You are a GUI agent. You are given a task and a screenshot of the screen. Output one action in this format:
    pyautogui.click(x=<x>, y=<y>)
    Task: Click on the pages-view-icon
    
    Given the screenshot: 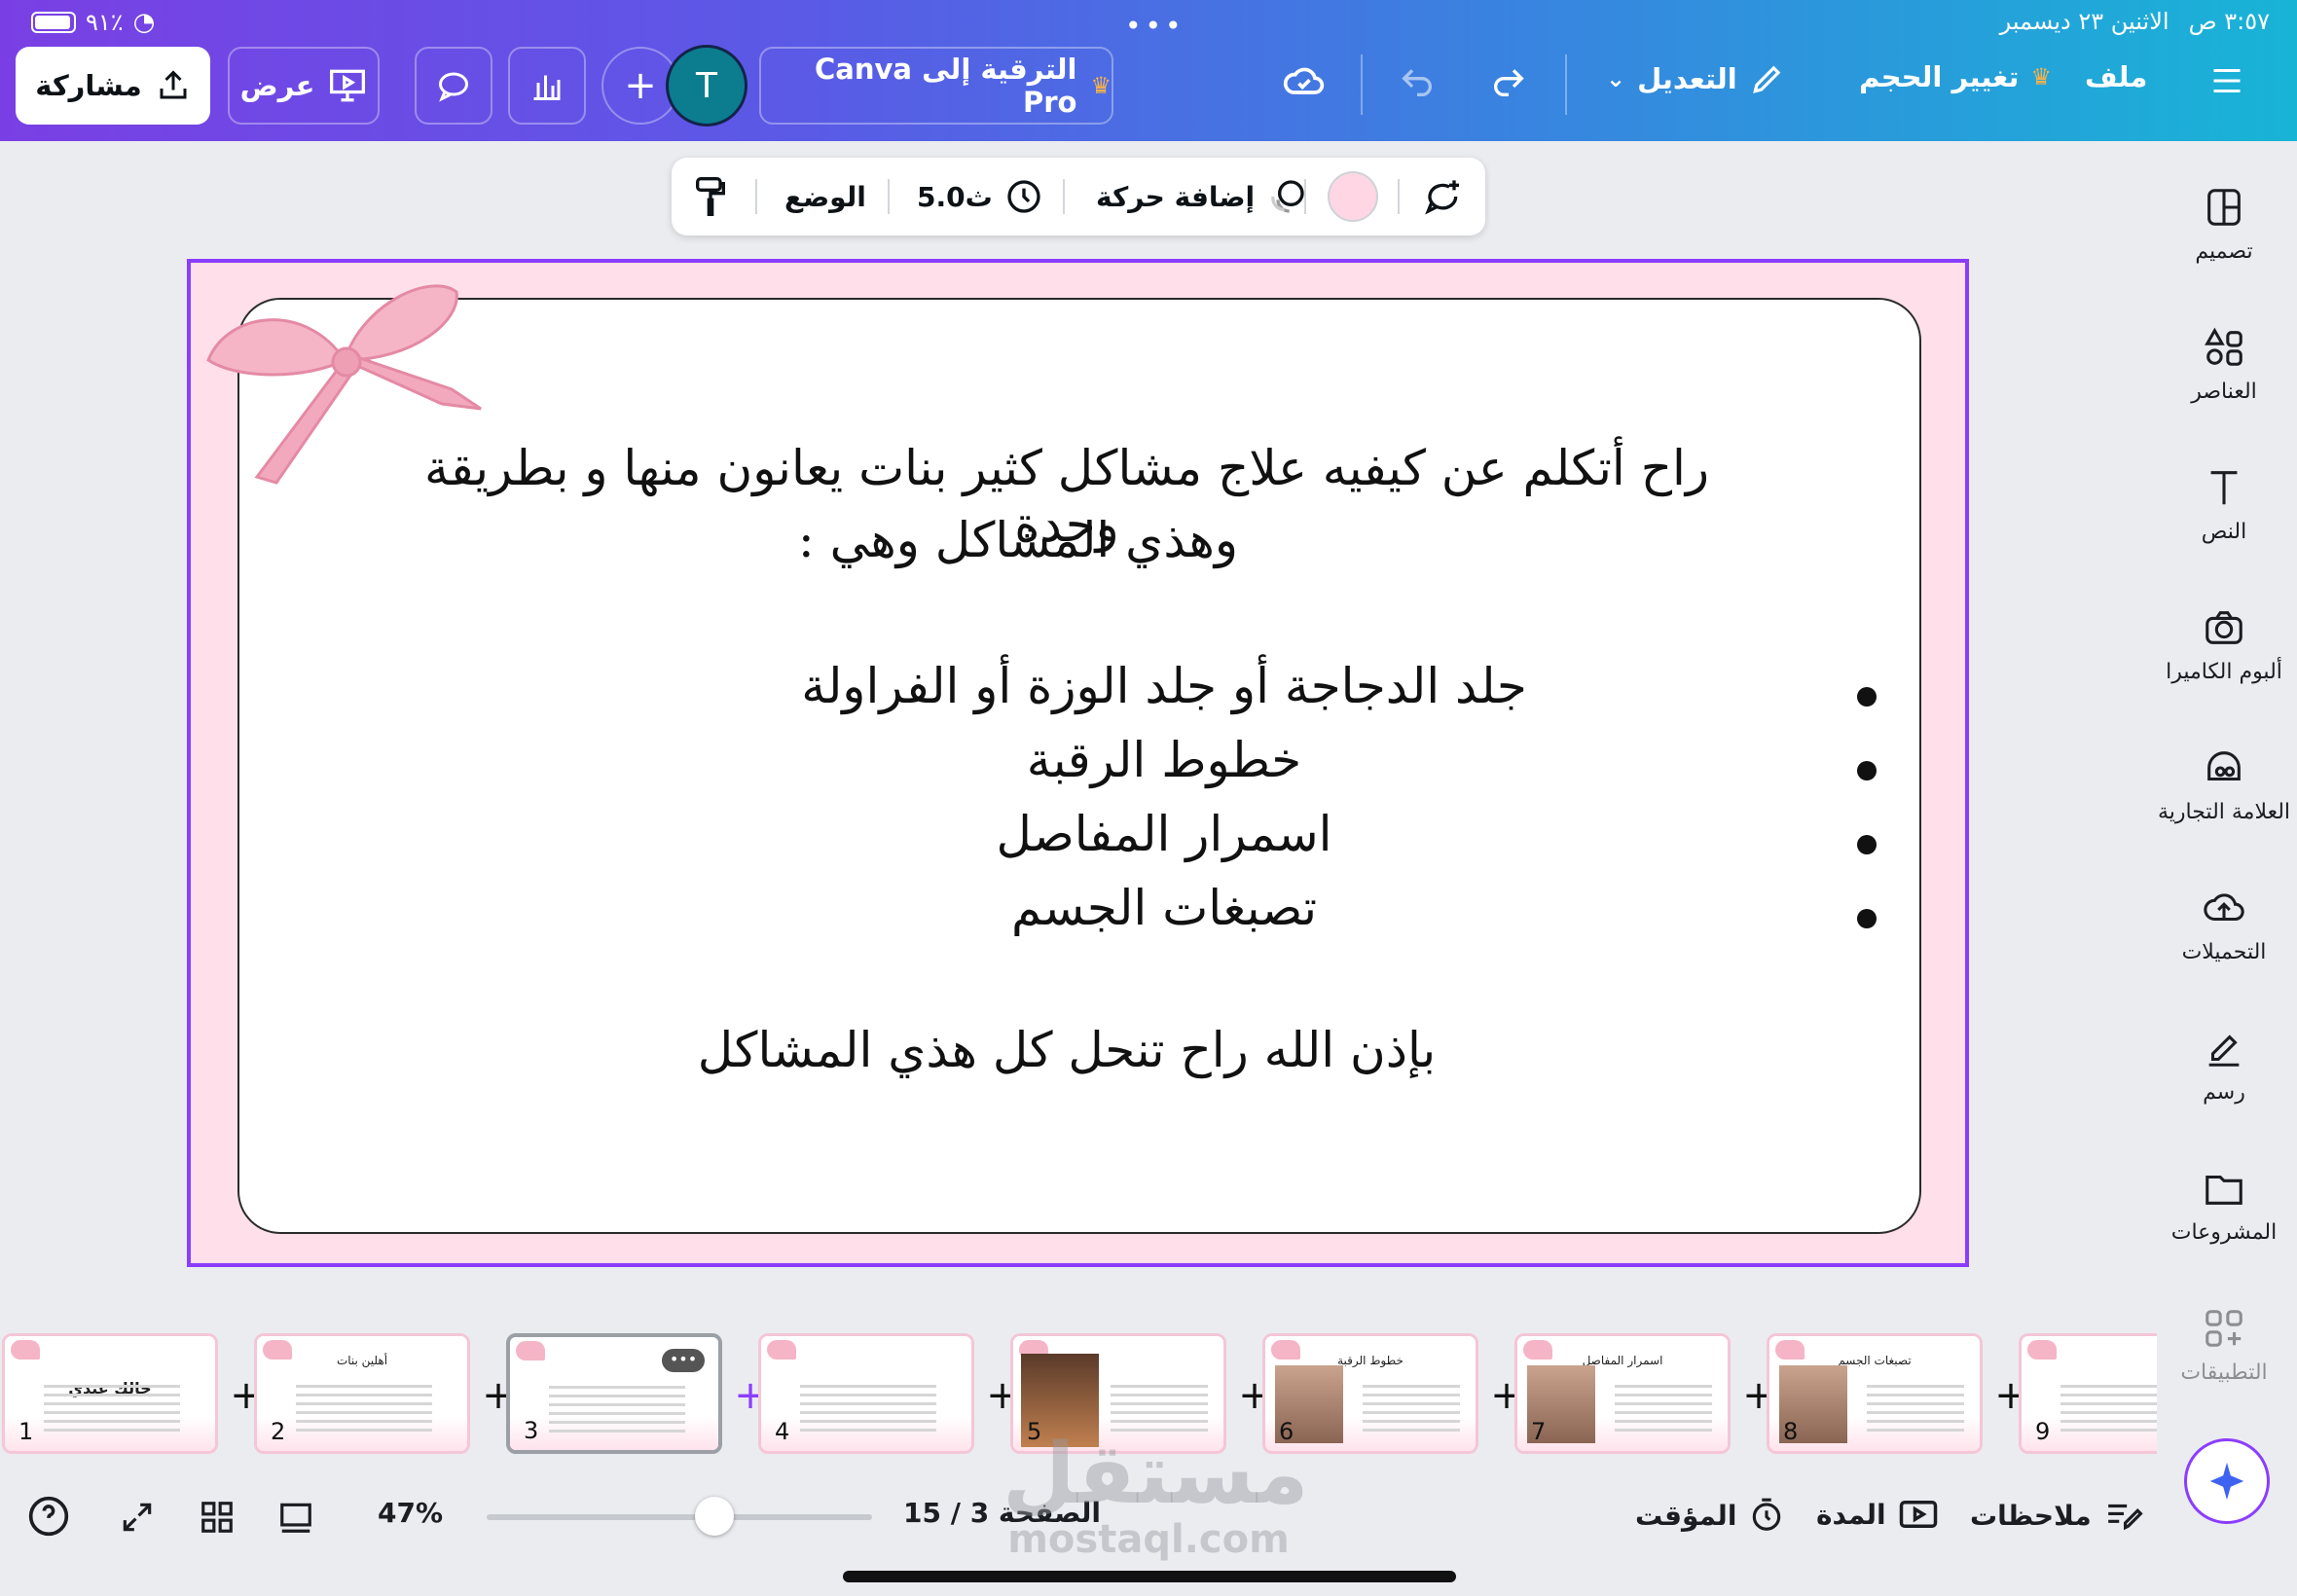 What is the action you would take?
    pyautogui.click(x=295, y=1519)
    